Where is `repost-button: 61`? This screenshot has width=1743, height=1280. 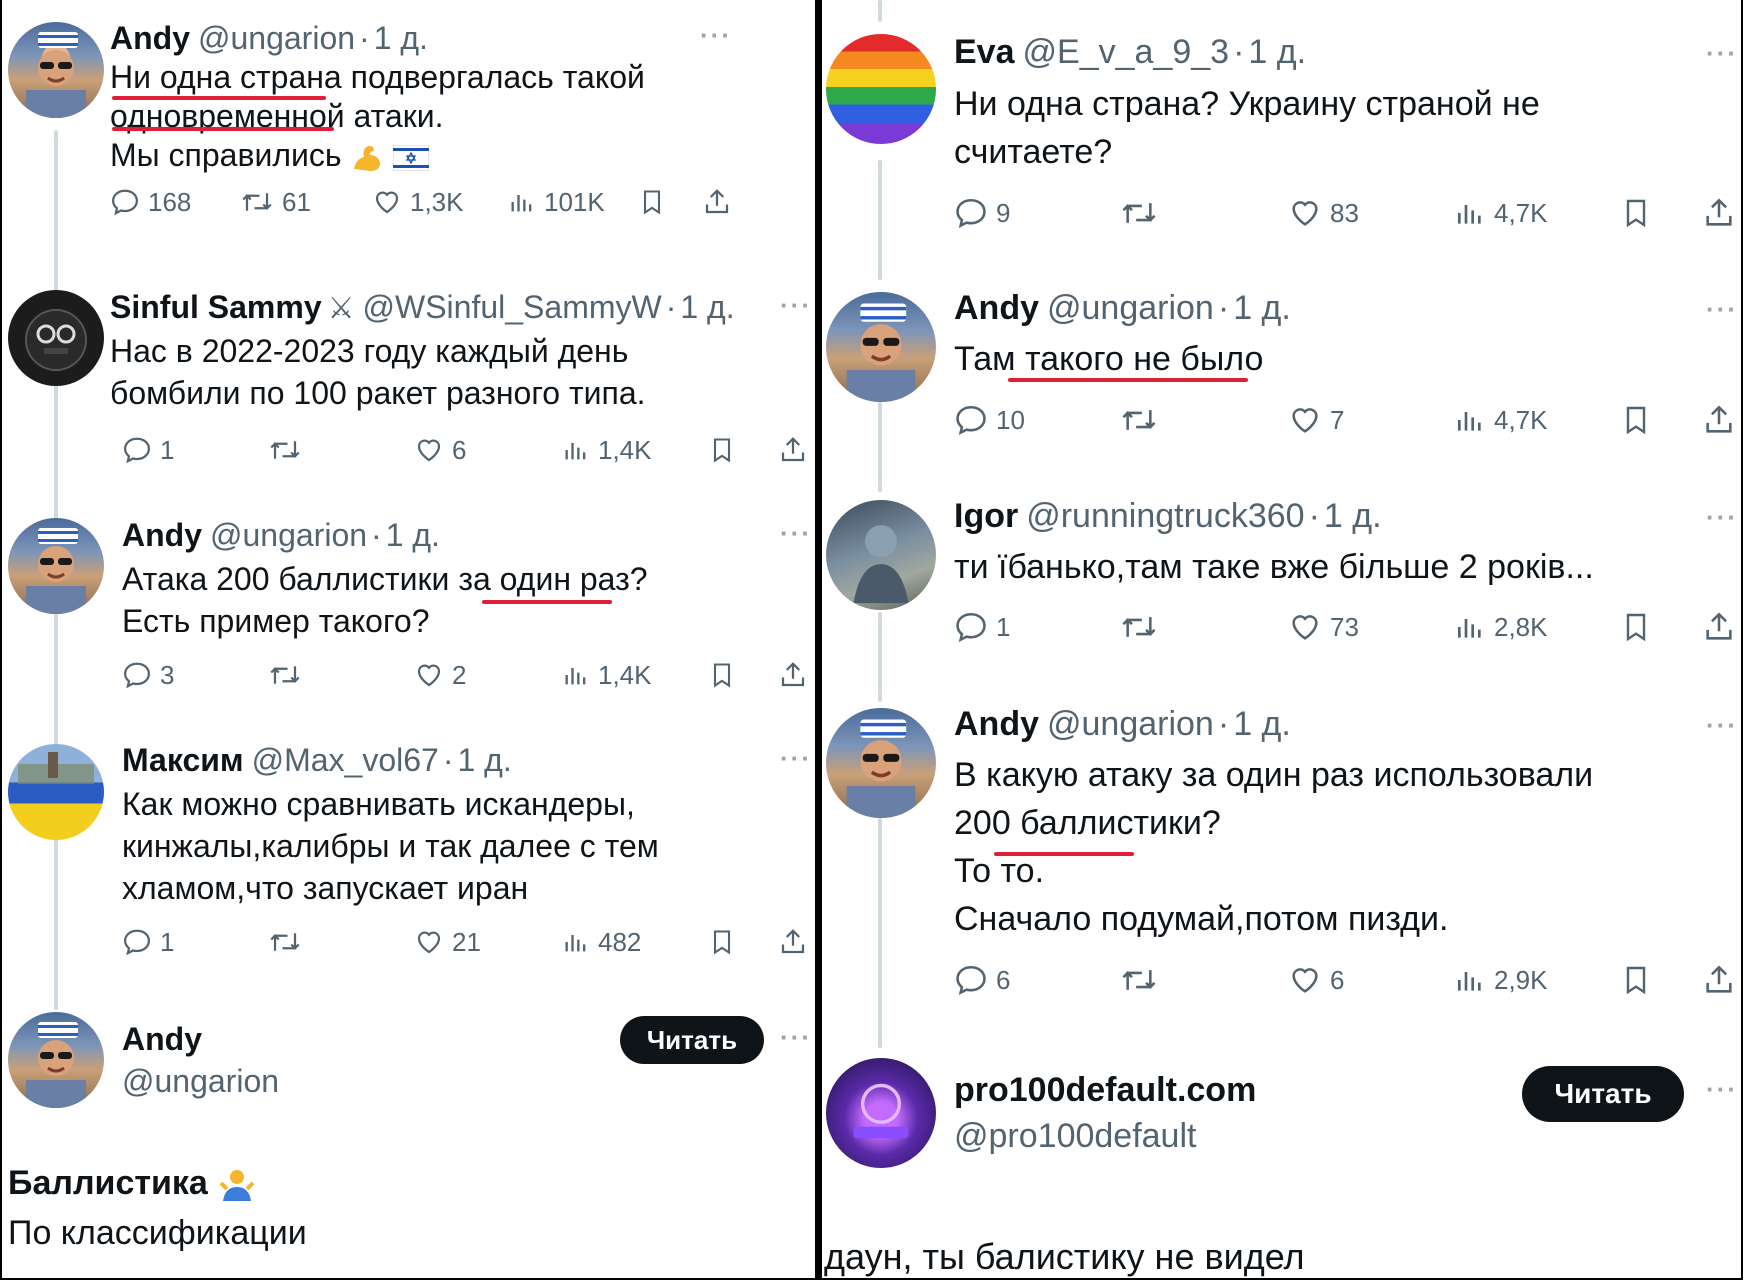
repost-button: 61 is located at coordinates (275, 202).